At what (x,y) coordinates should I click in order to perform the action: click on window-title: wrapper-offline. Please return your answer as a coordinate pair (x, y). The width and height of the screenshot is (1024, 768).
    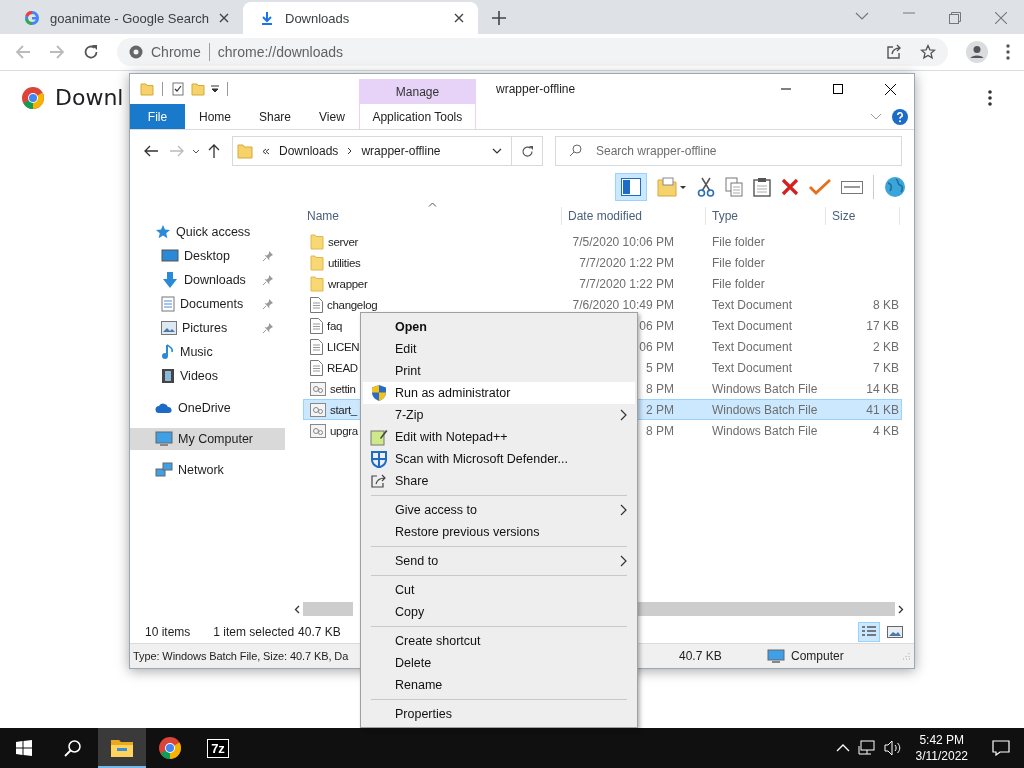
    Looking at the image, I should click on (536, 89).